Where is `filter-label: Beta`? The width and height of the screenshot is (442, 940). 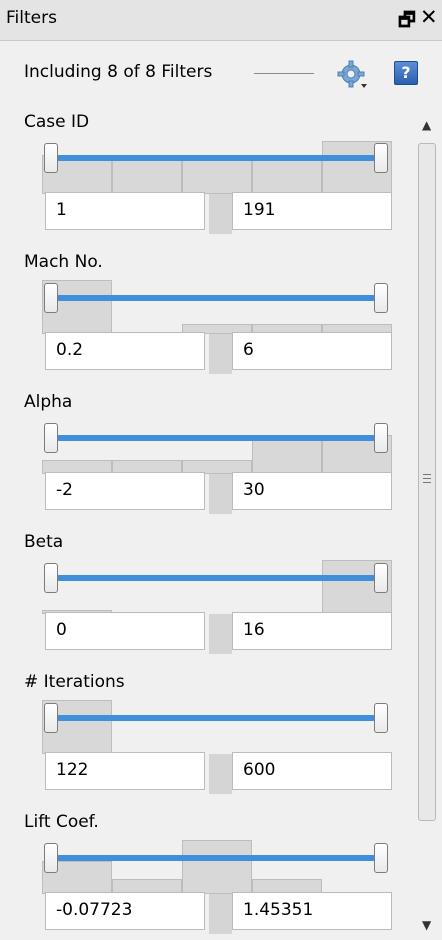 filter-label: Beta is located at coordinates (44, 542).